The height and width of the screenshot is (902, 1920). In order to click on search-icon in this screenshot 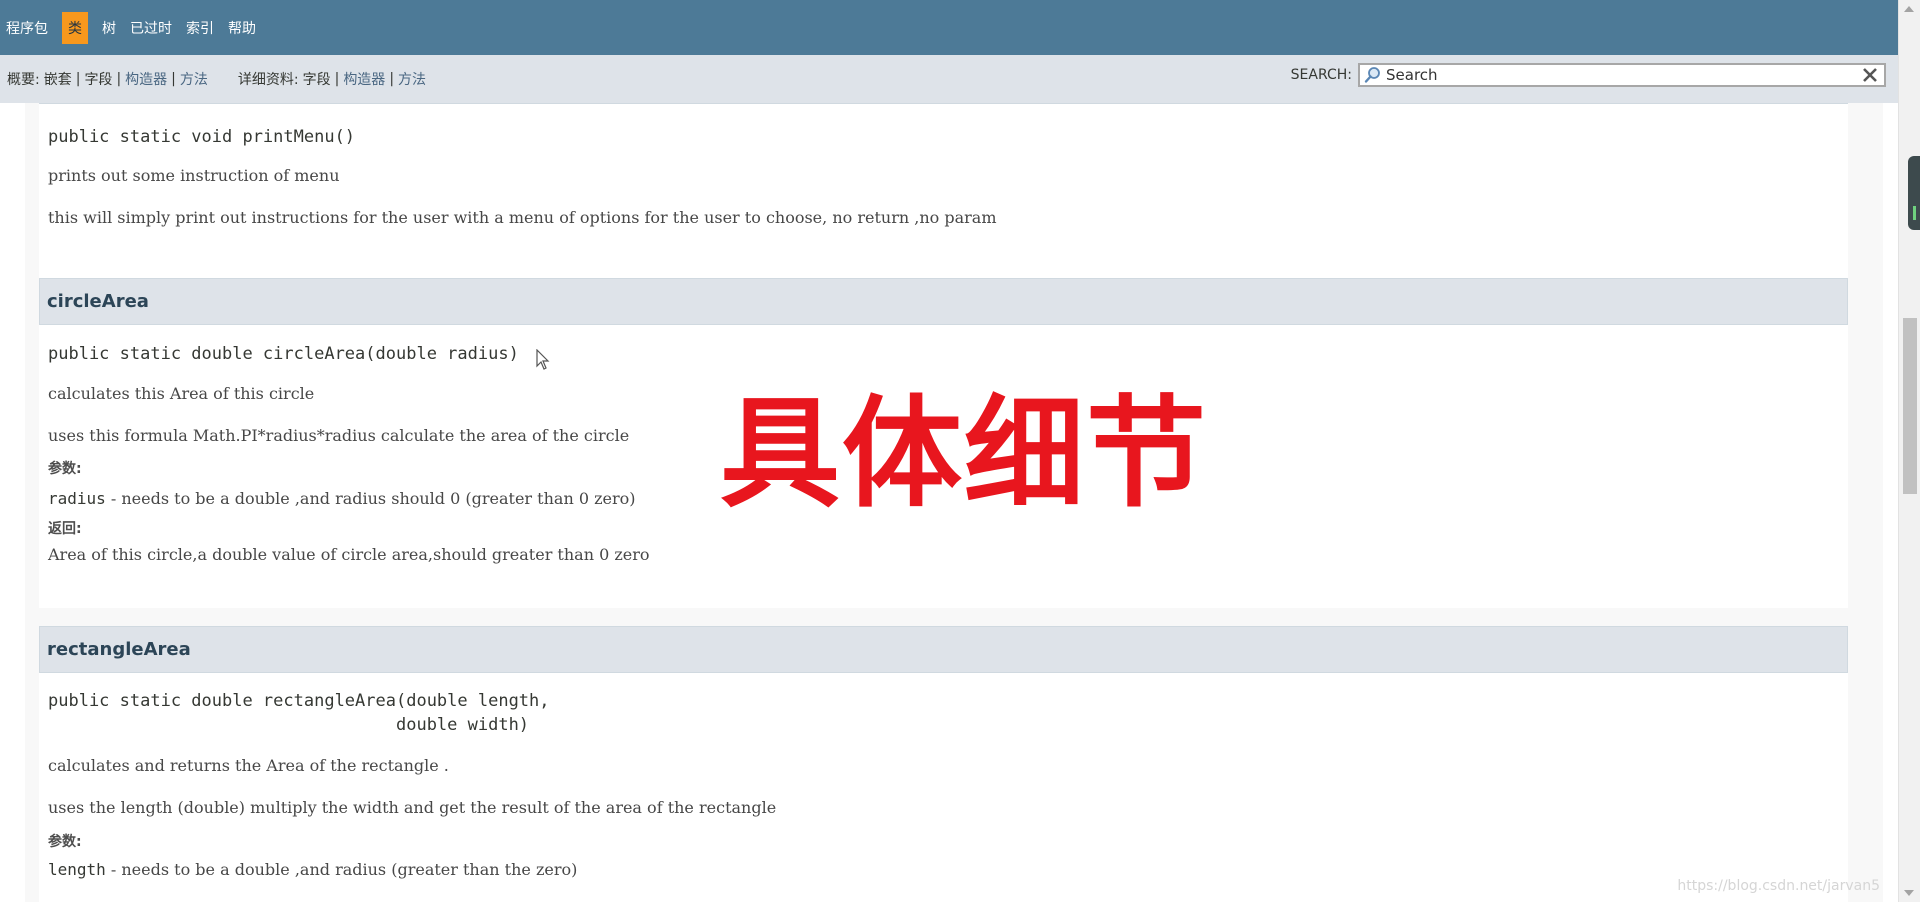, I will do `click(1372, 75)`.